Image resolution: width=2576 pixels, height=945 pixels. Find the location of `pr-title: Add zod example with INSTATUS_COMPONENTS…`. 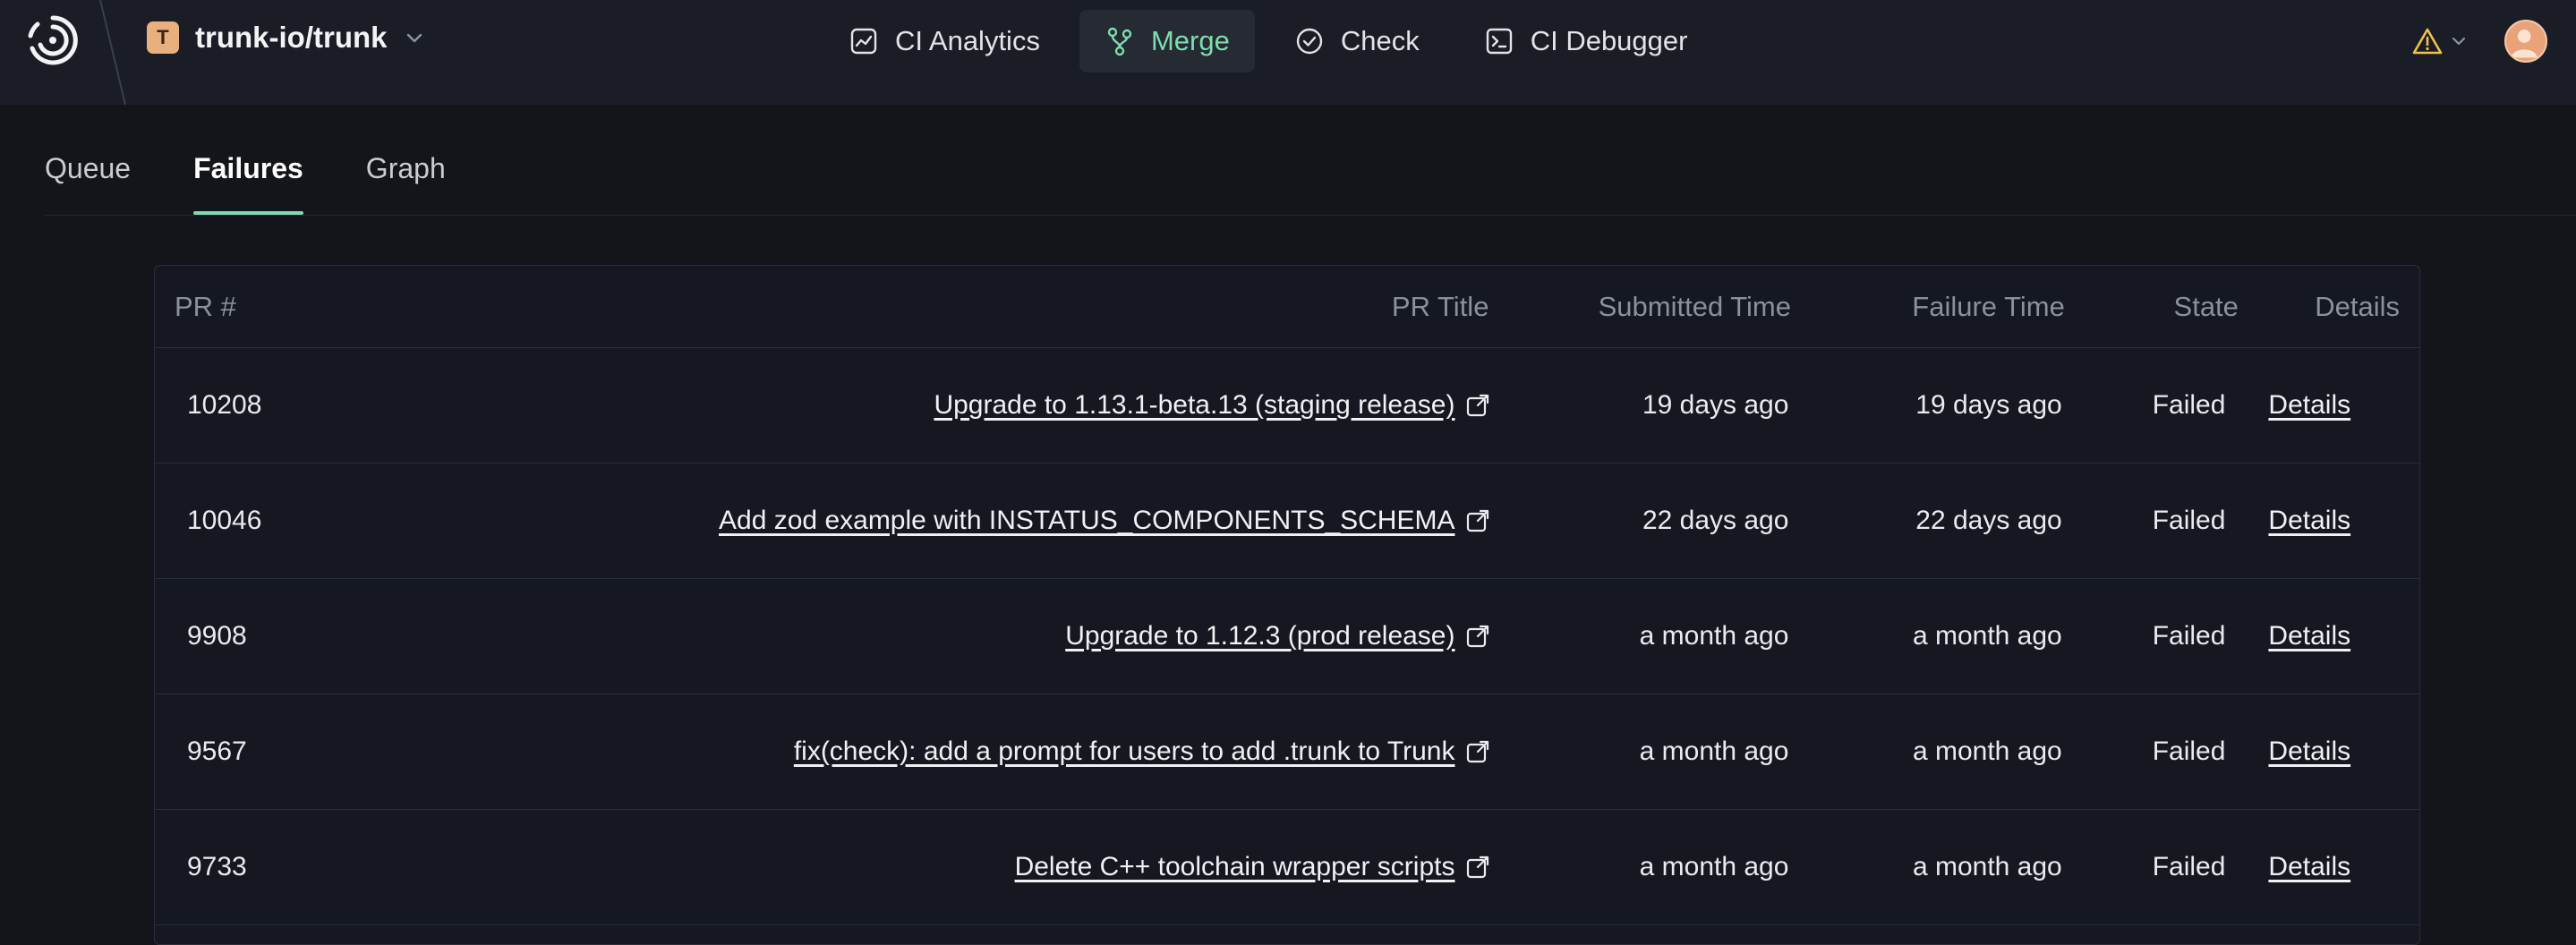

pr-title: Add zod example with INSTATUS_COMPONENTS… is located at coordinates (1087, 520).